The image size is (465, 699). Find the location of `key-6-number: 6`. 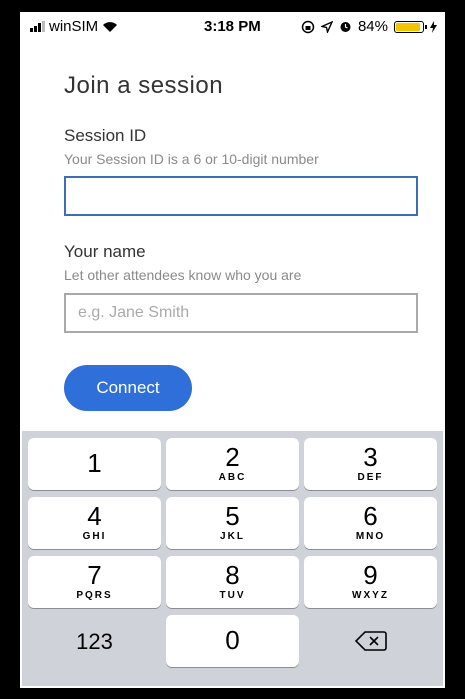

key-6-number: 6 is located at coordinates (370, 516).